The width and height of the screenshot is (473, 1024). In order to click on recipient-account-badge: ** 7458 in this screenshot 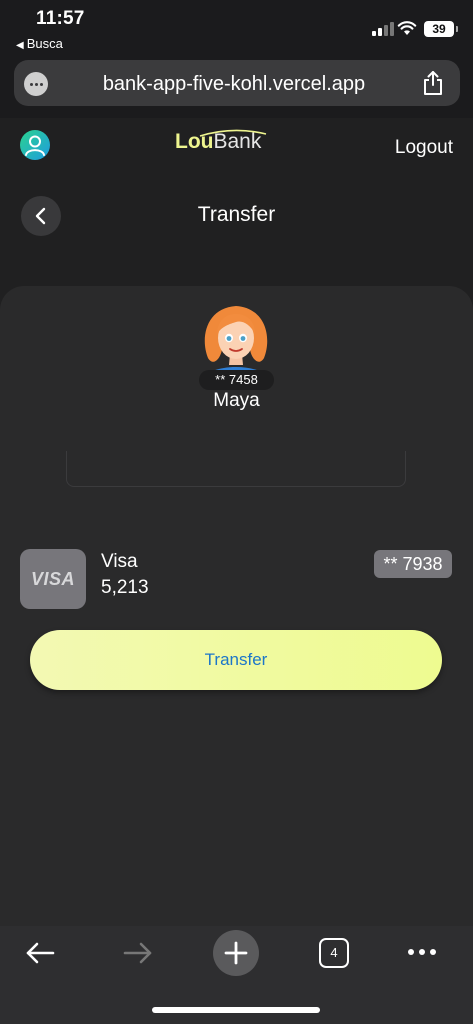, I will do `click(236, 380)`.